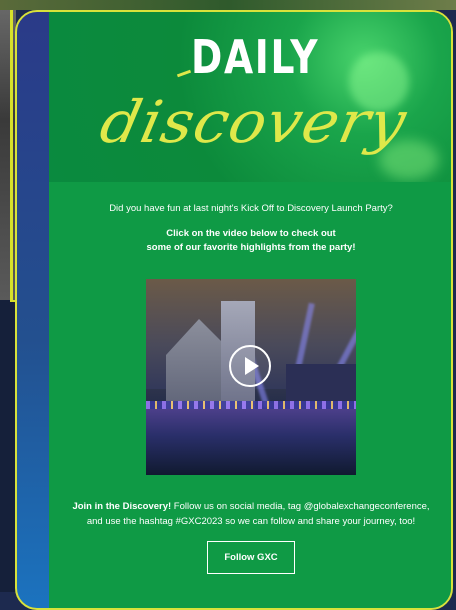 Image resolution: width=456 pixels, height=610 pixels. Describe the element at coordinates (122, 506) in the screenshot. I see `join-heading: Join in the Discovery!` at that location.